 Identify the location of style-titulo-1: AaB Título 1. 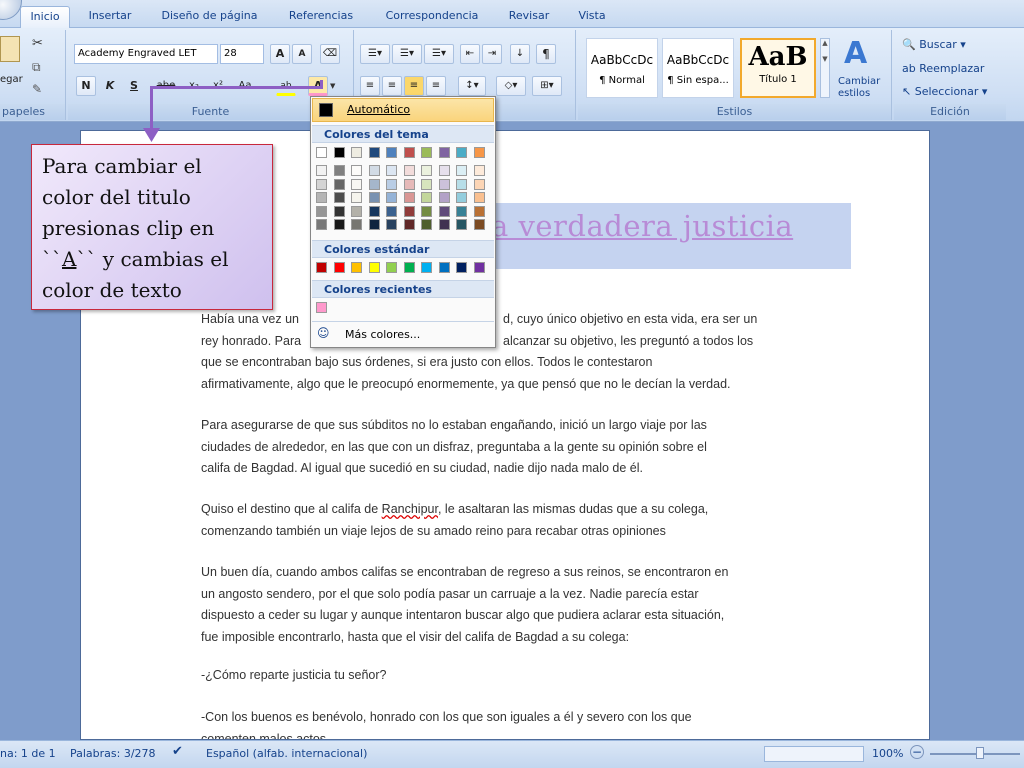
(778, 68).